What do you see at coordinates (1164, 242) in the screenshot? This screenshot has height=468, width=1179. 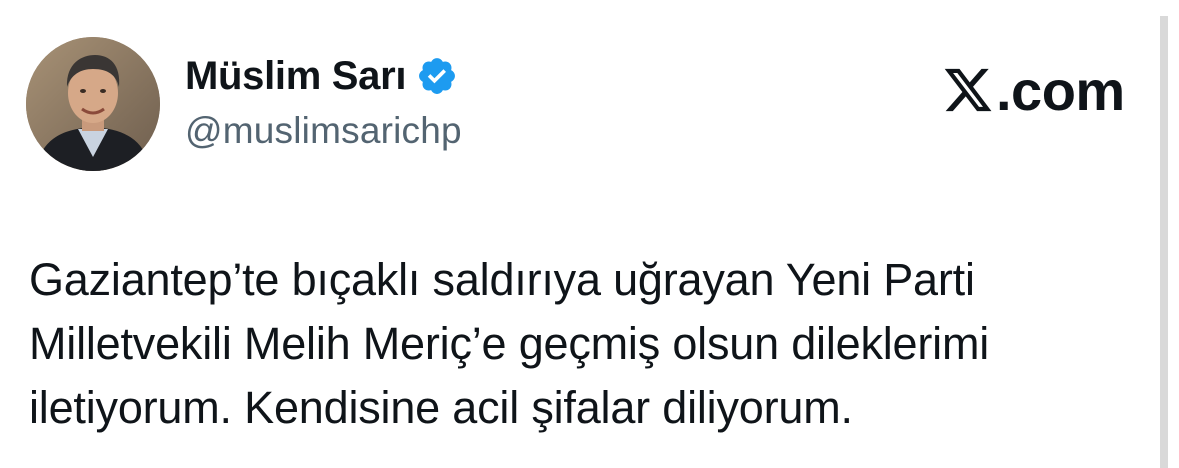 I see `right-edge-divider` at bounding box center [1164, 242].